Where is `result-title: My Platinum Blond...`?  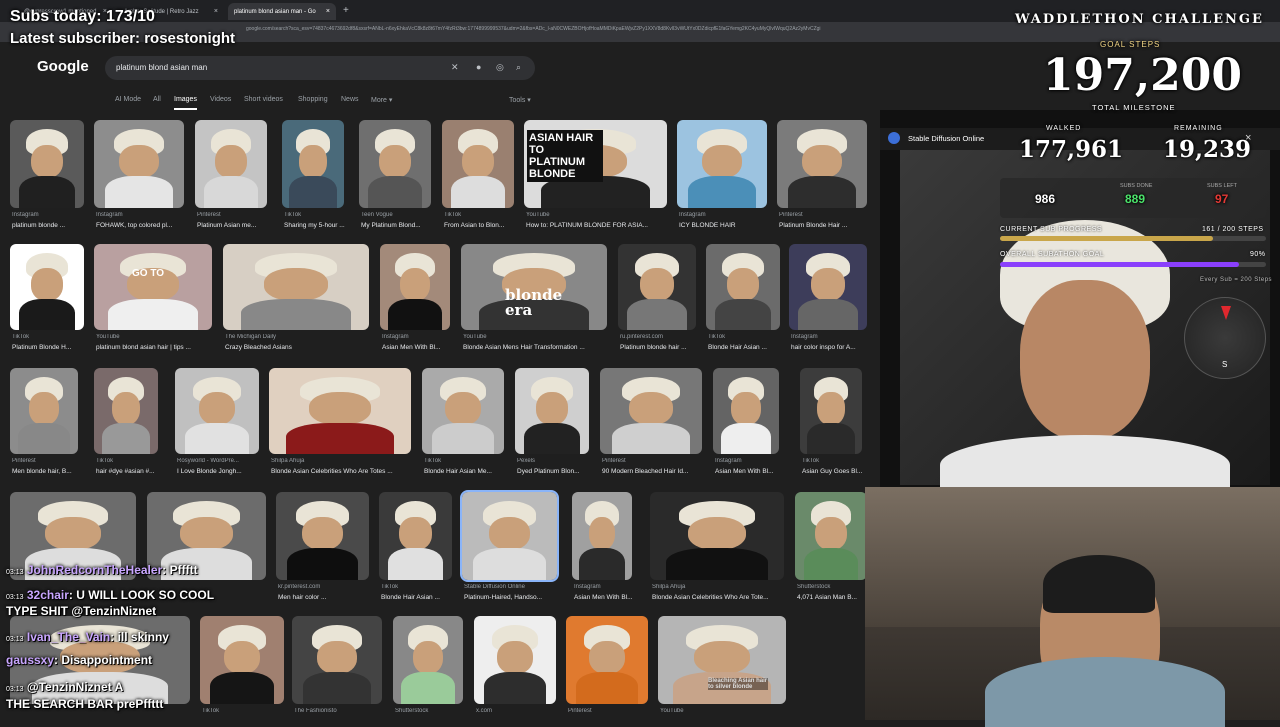
result-title: My Platinum Blond... is located at coordinates (401, 225).